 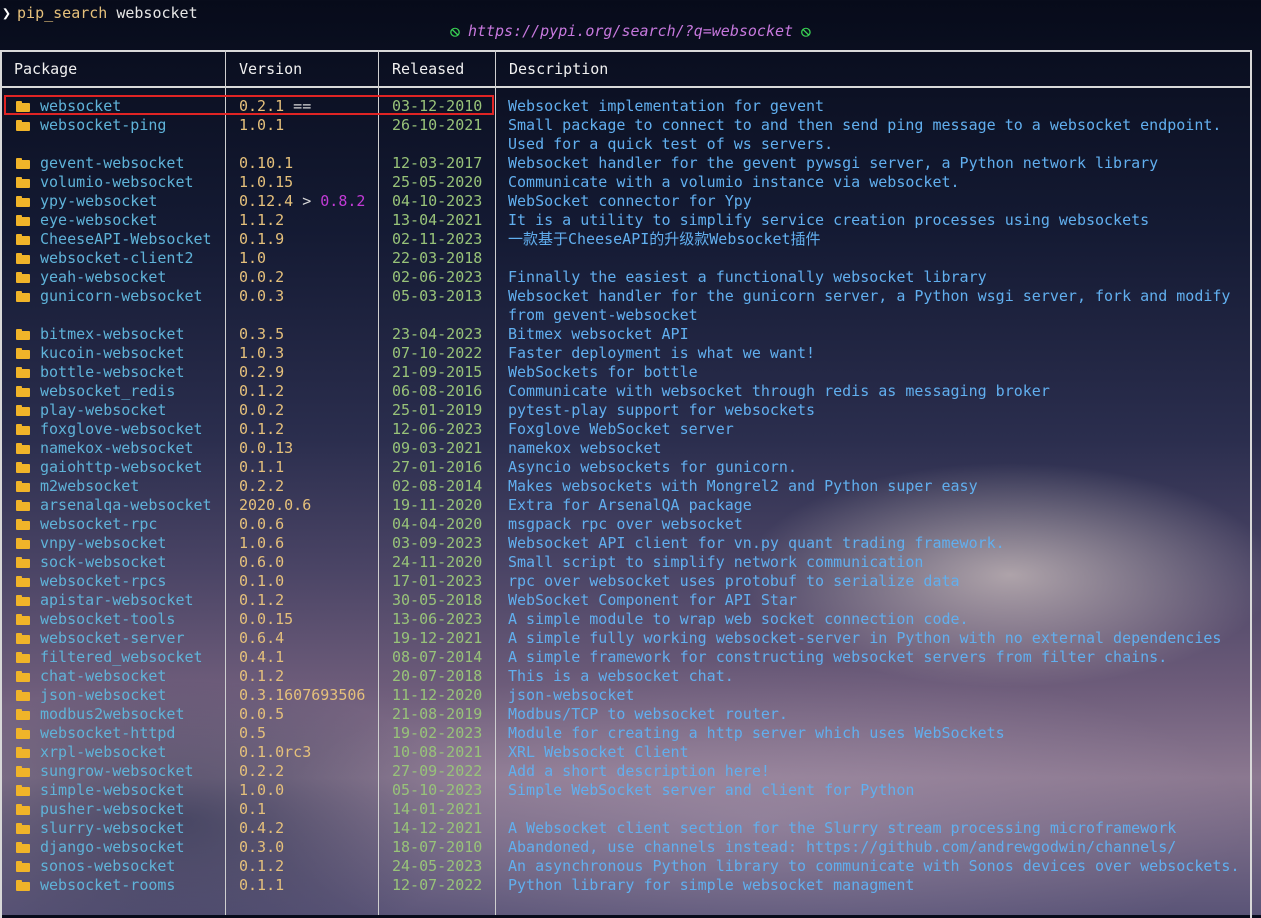 What do you see at coordinates (107, 733) in the screenshot?
I see `package-name-link: websocket-httpd` at bounding box center [107, 733].